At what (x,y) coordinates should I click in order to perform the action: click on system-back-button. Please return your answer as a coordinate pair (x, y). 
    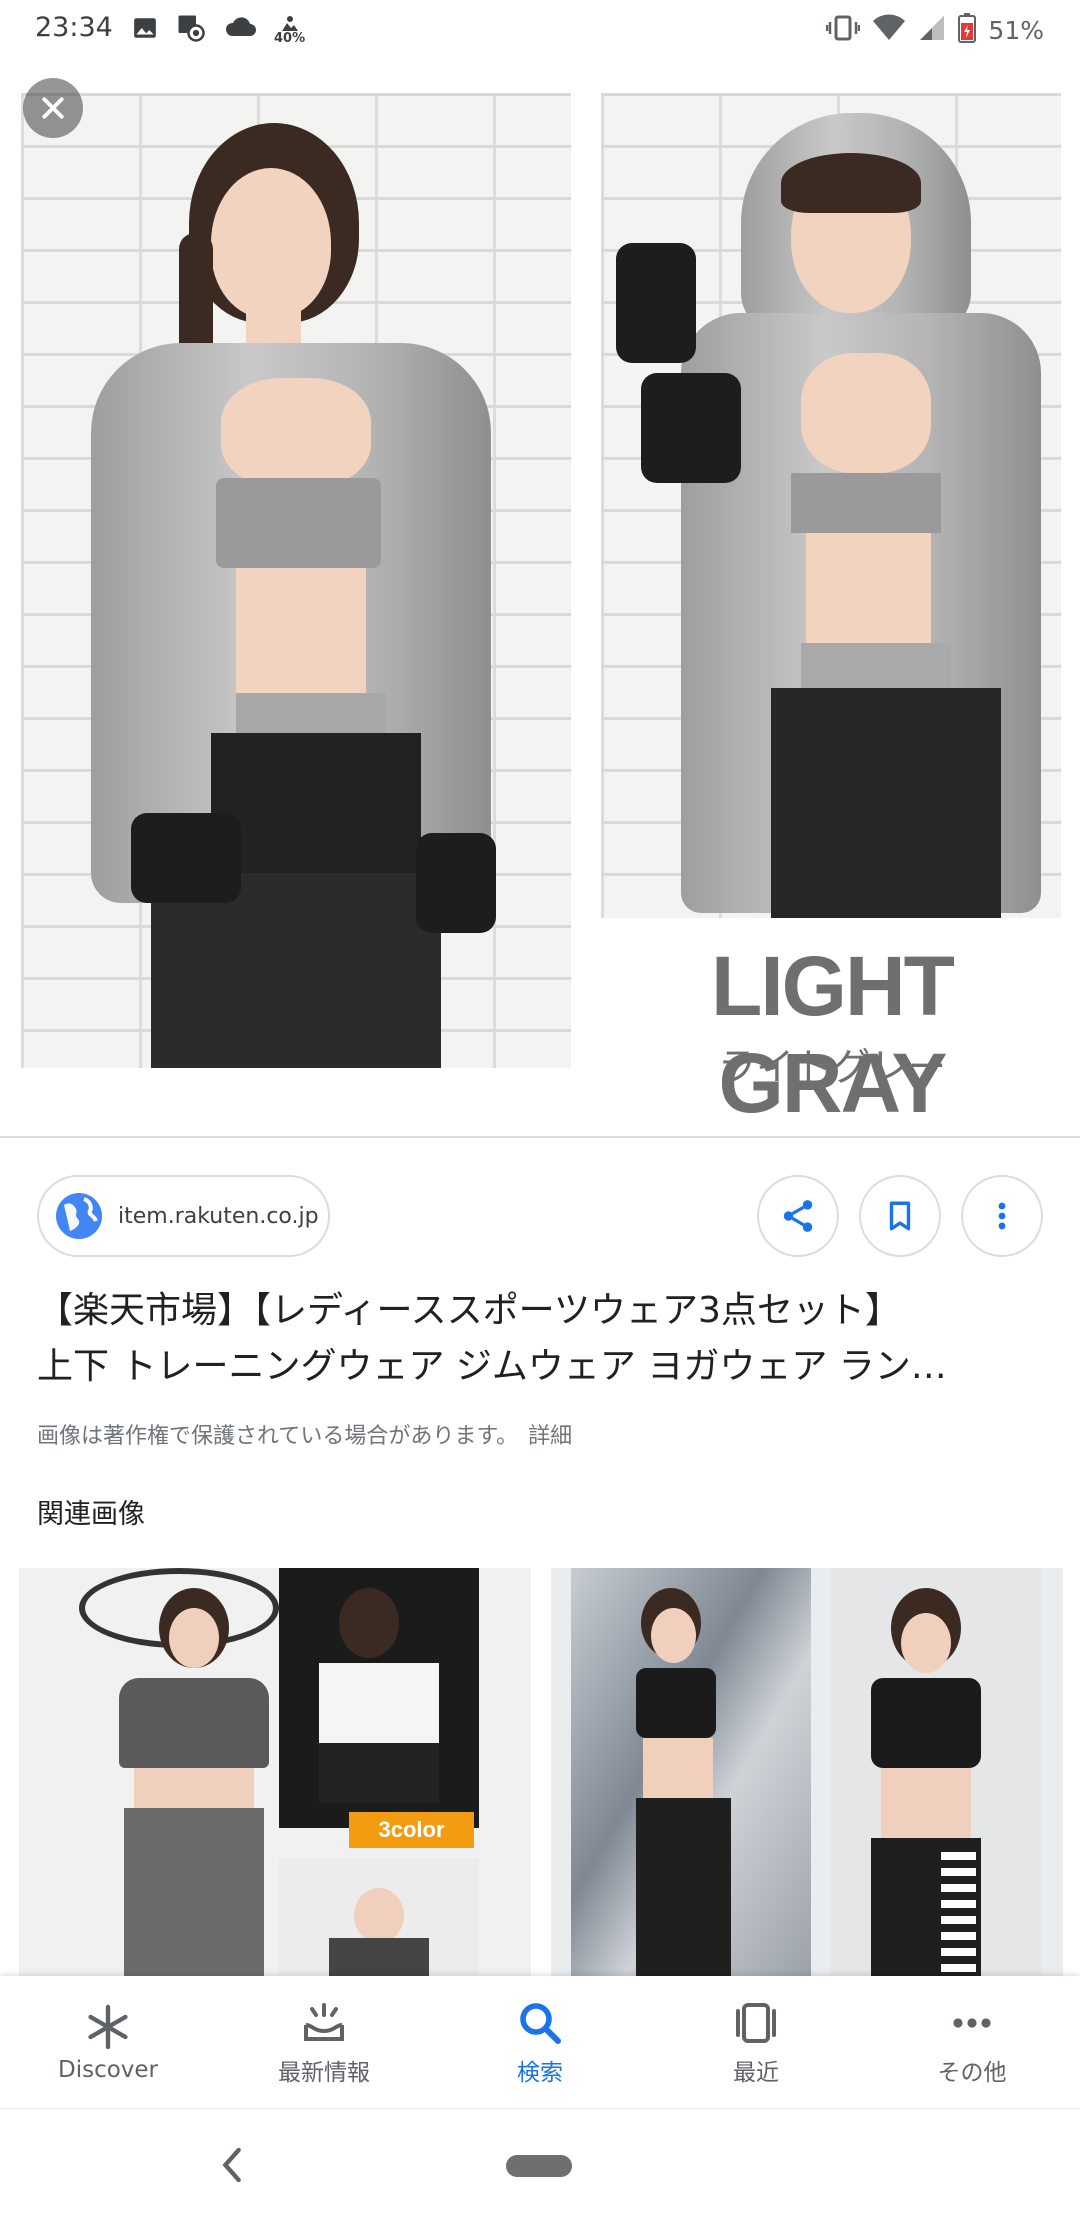
    Looking at the image, I should click on (232, 2165).